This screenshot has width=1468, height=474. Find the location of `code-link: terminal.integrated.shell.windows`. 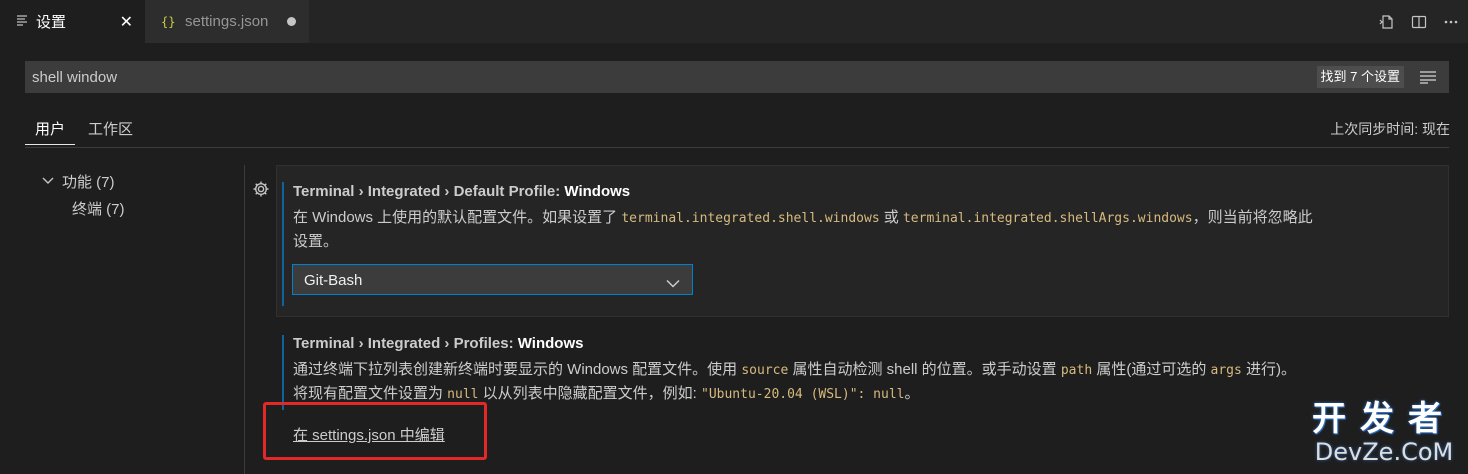

code-link: terminal.integrated.shell.windows is located at coordinates (750, 218).